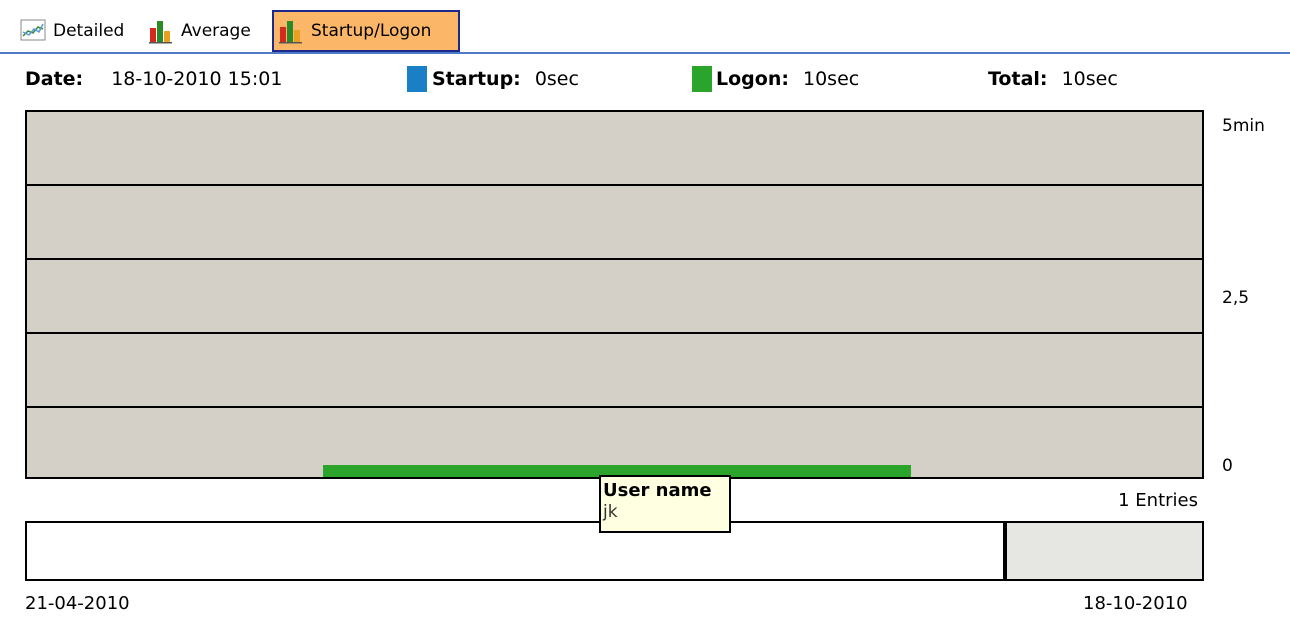  I want to click on range-end-date: 18-10-2010, so click(1135, 603).